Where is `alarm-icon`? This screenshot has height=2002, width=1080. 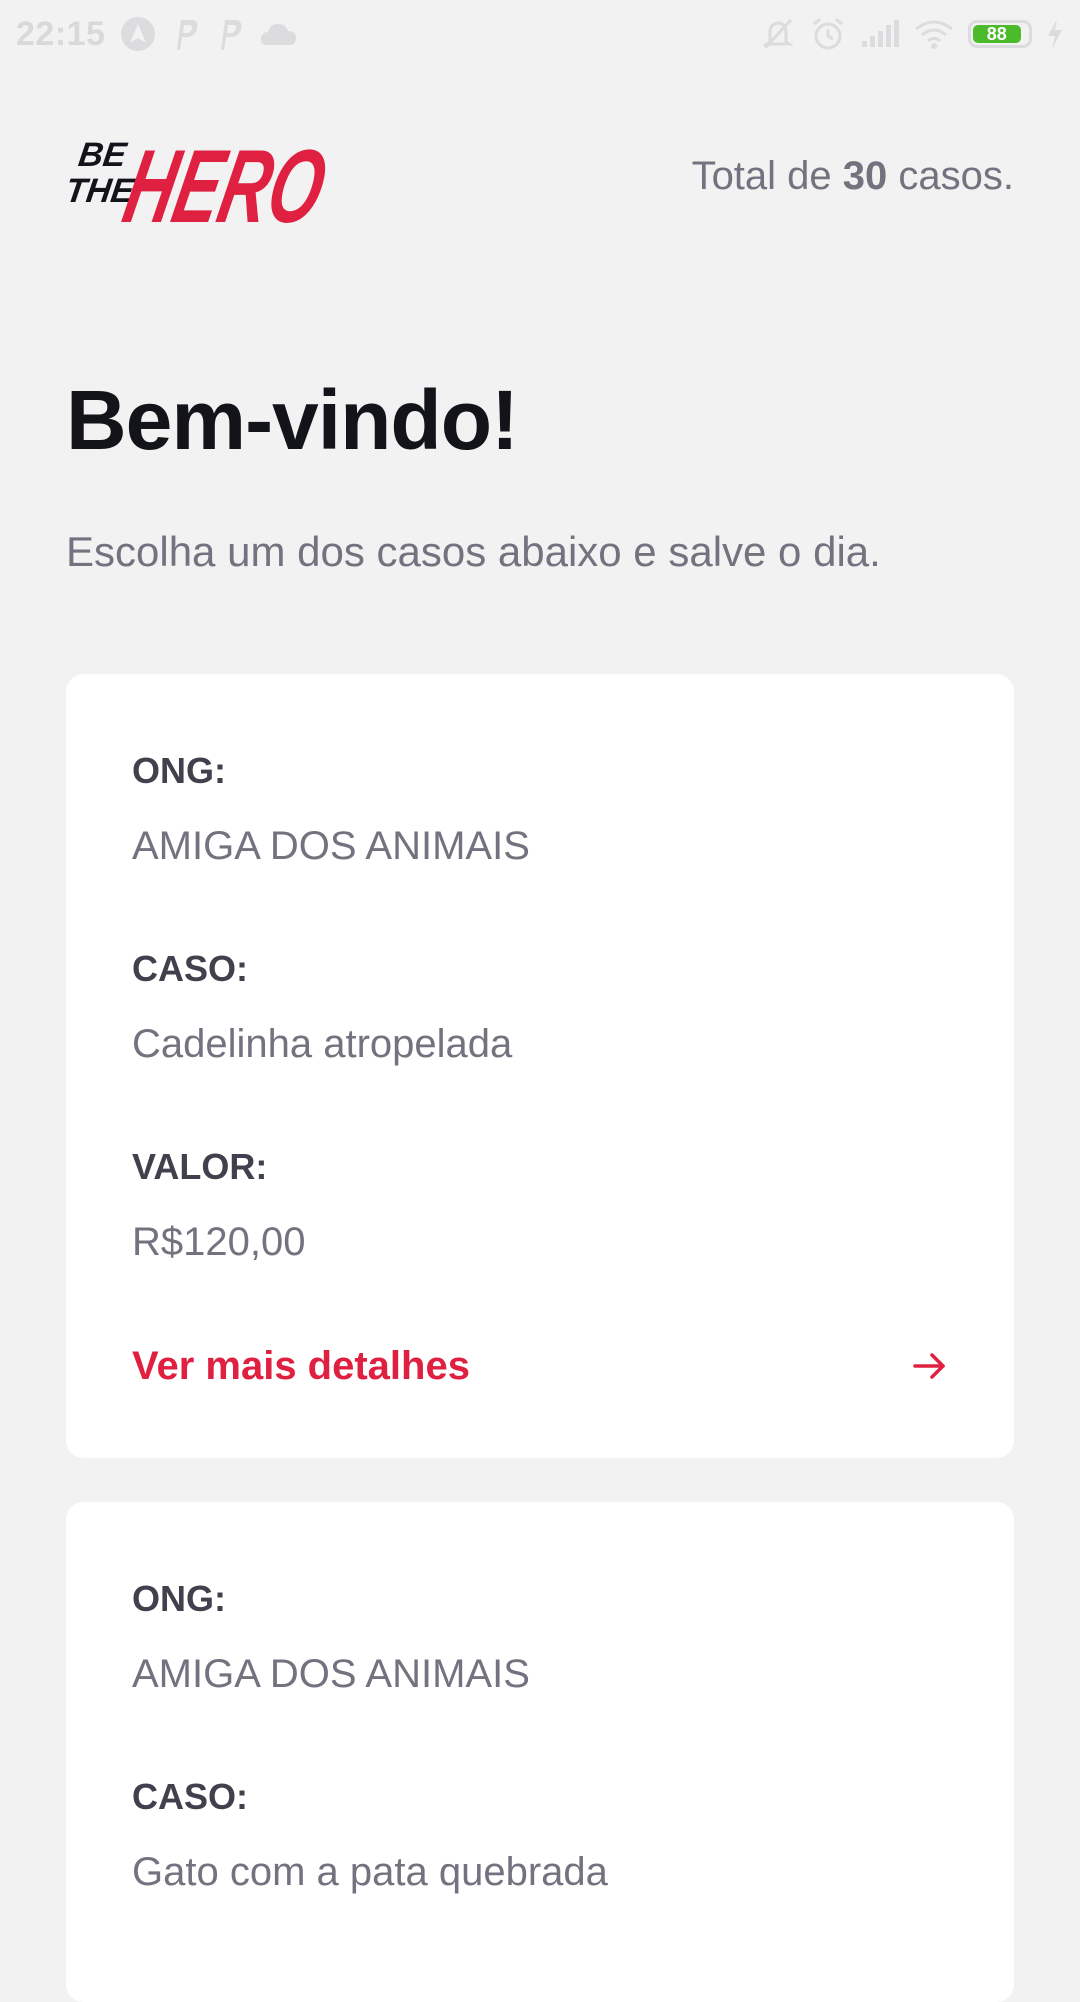 alarm-icon is located at coordinates (828, 34).